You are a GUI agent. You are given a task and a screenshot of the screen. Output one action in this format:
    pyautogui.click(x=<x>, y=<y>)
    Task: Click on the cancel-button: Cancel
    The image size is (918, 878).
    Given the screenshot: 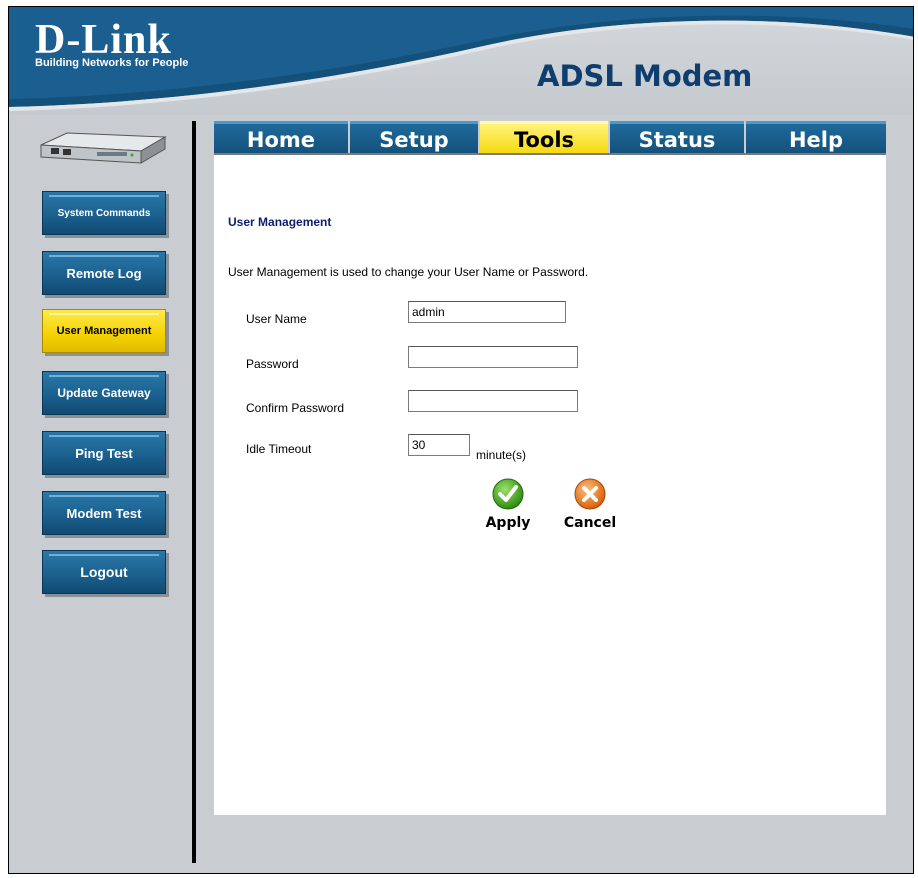 What is the action you would take?
    pyautogui.click(x=590, y=504)
    